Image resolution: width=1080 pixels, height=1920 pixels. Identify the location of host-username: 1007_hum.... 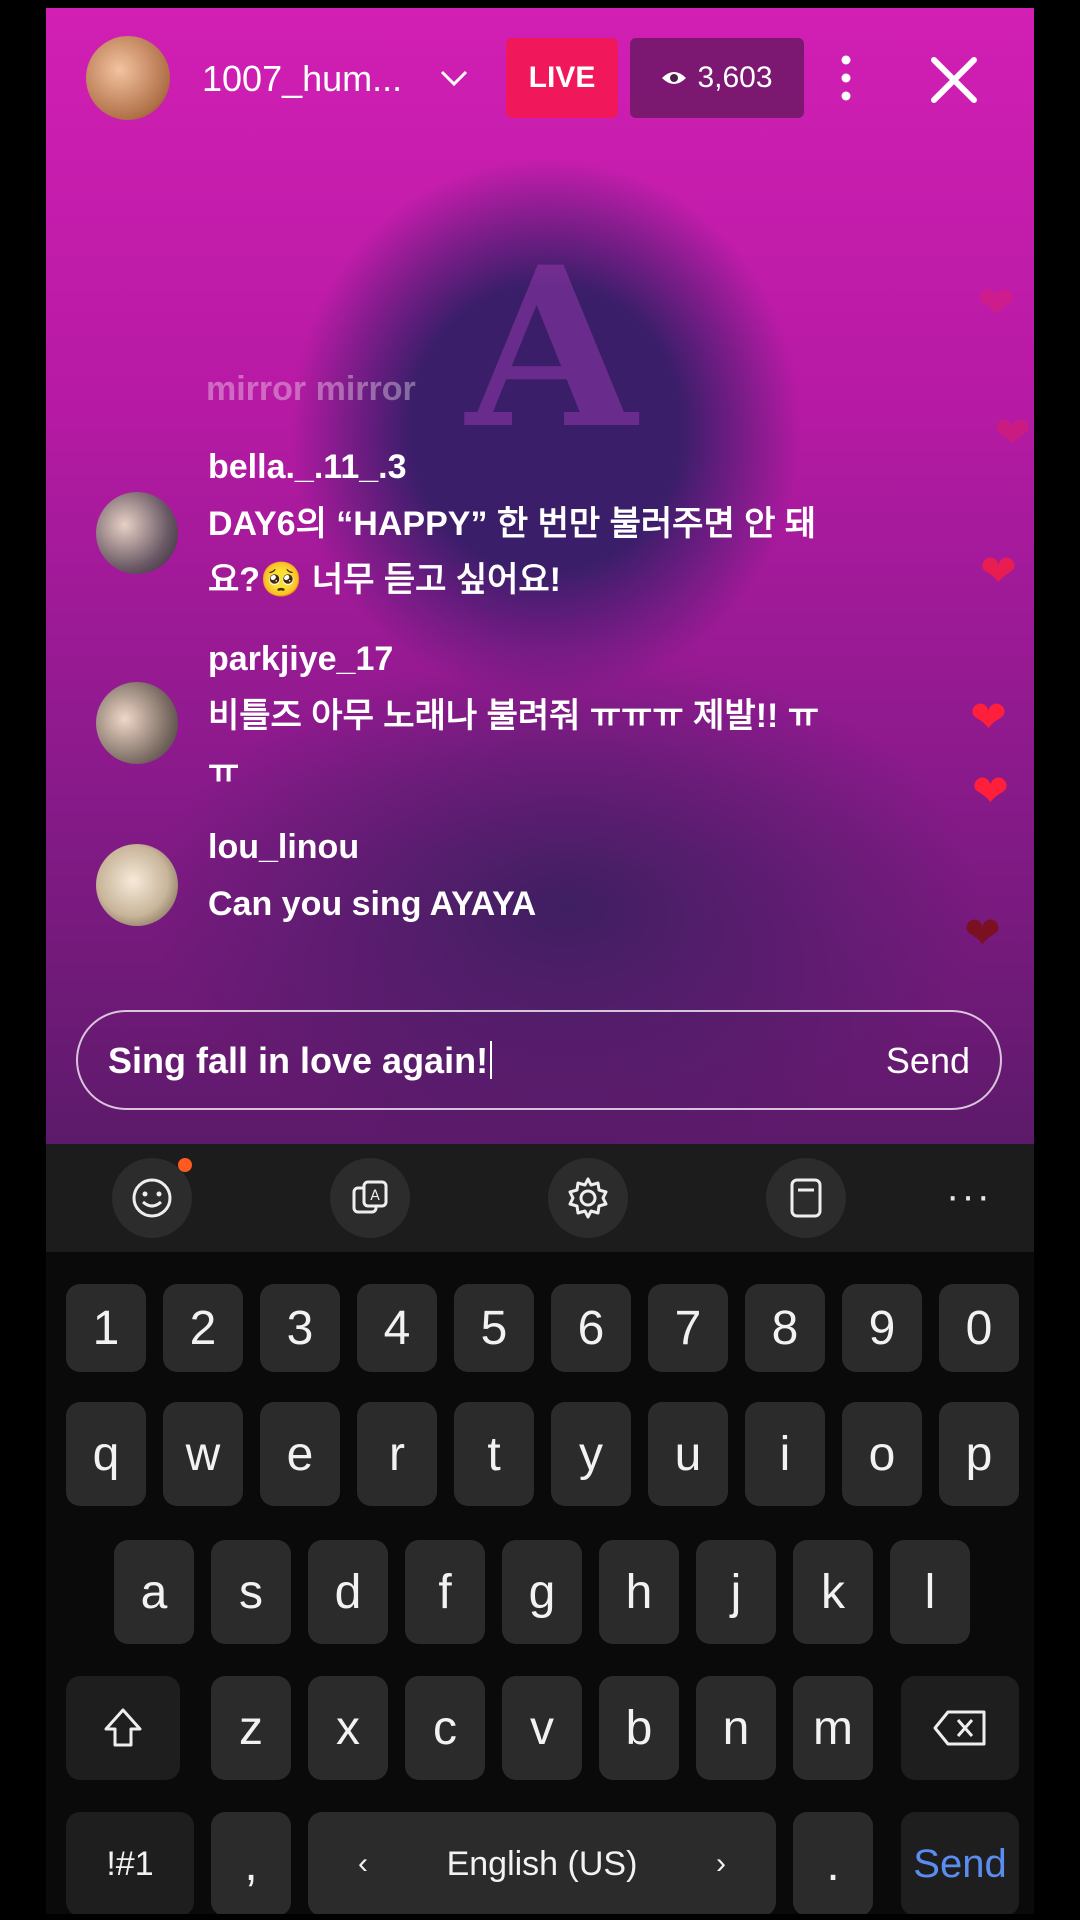
(302, 79).